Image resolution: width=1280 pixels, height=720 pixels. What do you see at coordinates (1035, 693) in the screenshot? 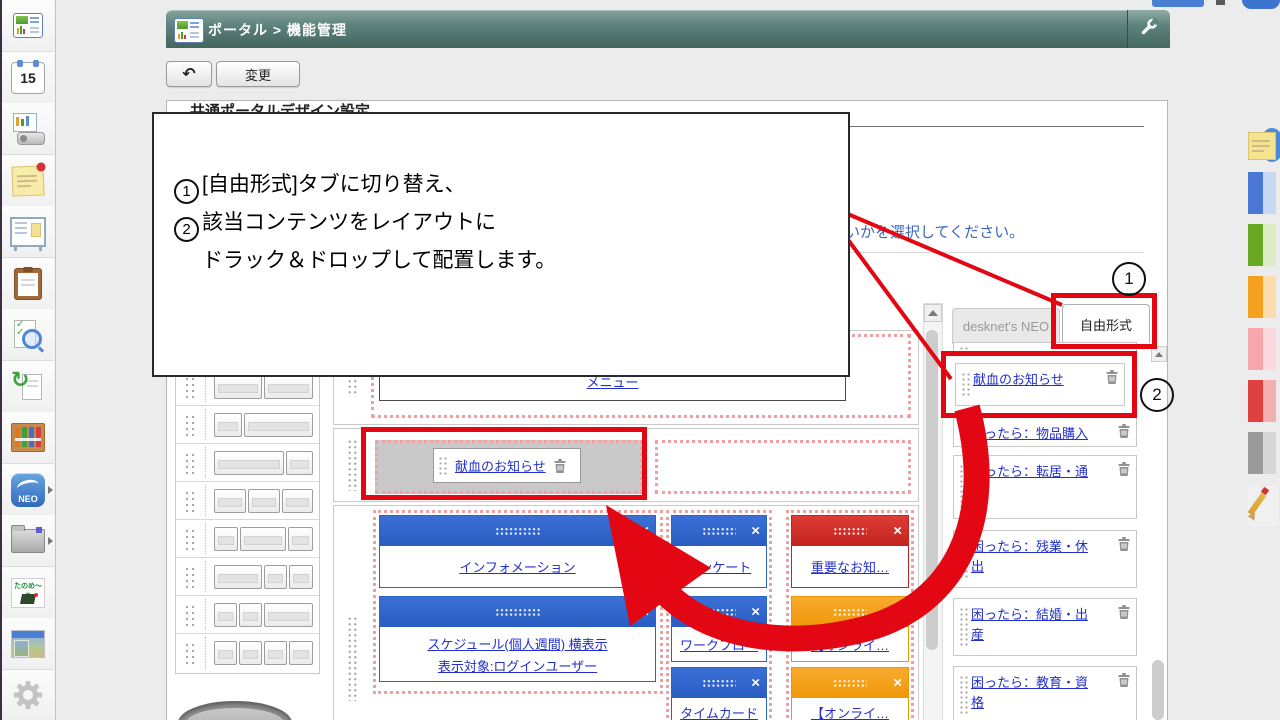
I see `content-item-link: 困ったら：教育・資格` at bounding box center [1035, 693].